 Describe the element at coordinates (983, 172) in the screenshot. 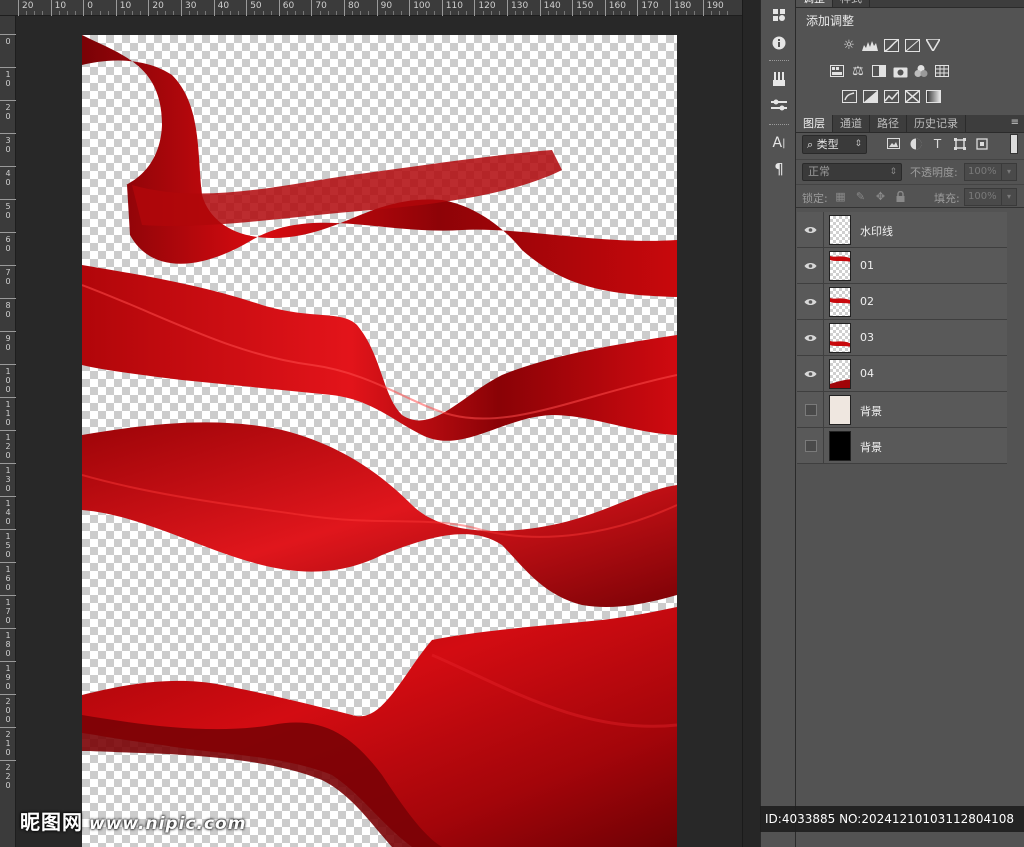

I see `opacity-input: 100%` at that location.